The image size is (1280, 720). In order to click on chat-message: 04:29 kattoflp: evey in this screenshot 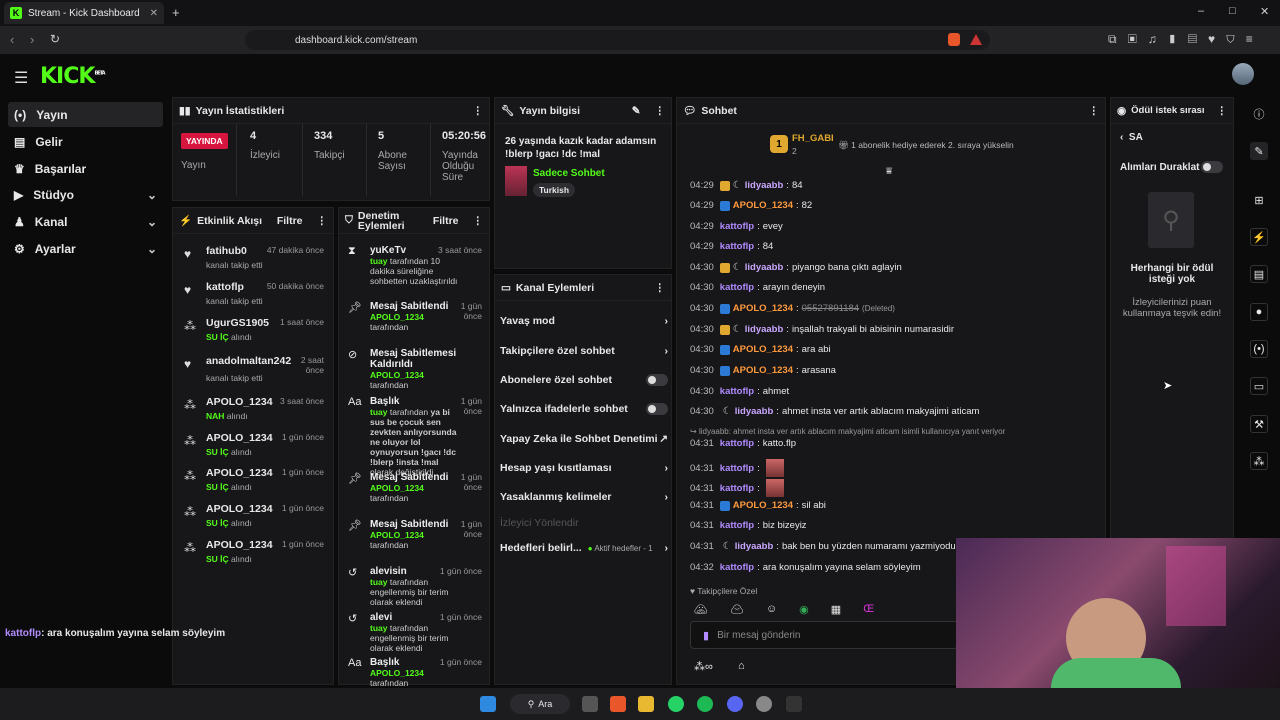, I will do `click(825, 226)`.